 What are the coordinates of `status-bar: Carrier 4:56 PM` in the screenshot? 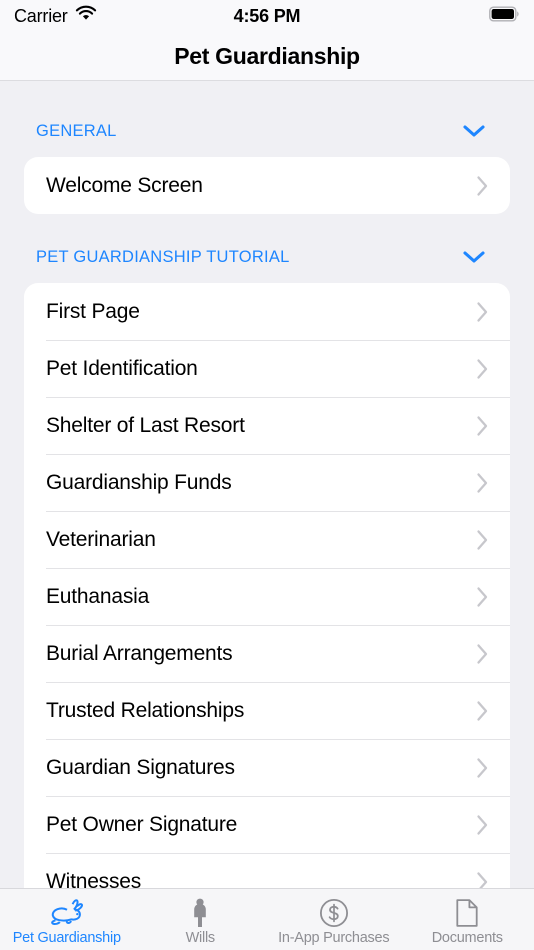 It's located at (267, 16).